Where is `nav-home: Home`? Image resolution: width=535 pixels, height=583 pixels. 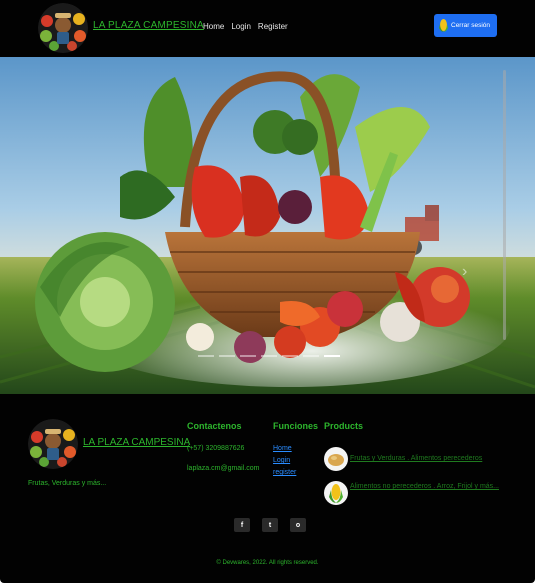 nav-home: Home is located at coordinates (213, 26).